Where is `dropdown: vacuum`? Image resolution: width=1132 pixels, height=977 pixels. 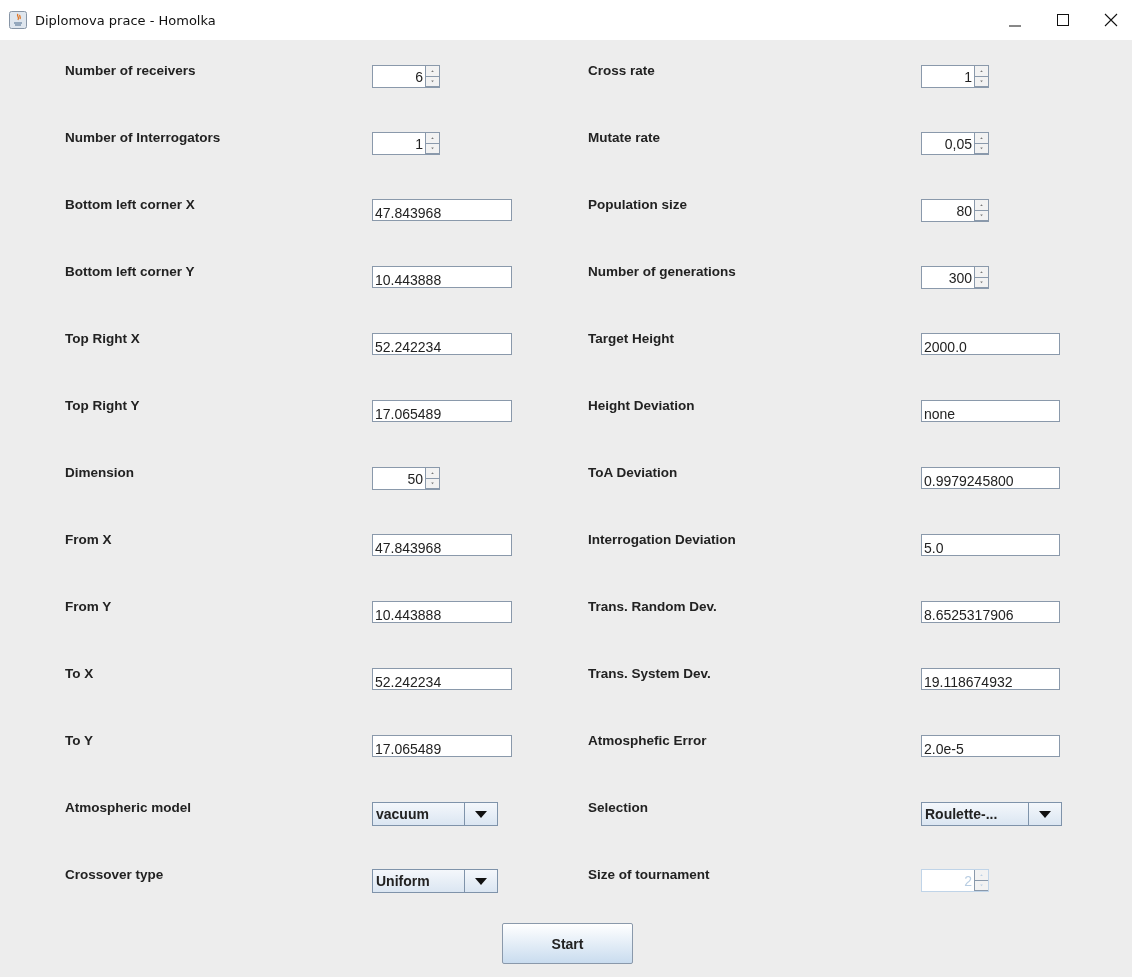
dropdown: vacuum is located at coordinates (435, 814).